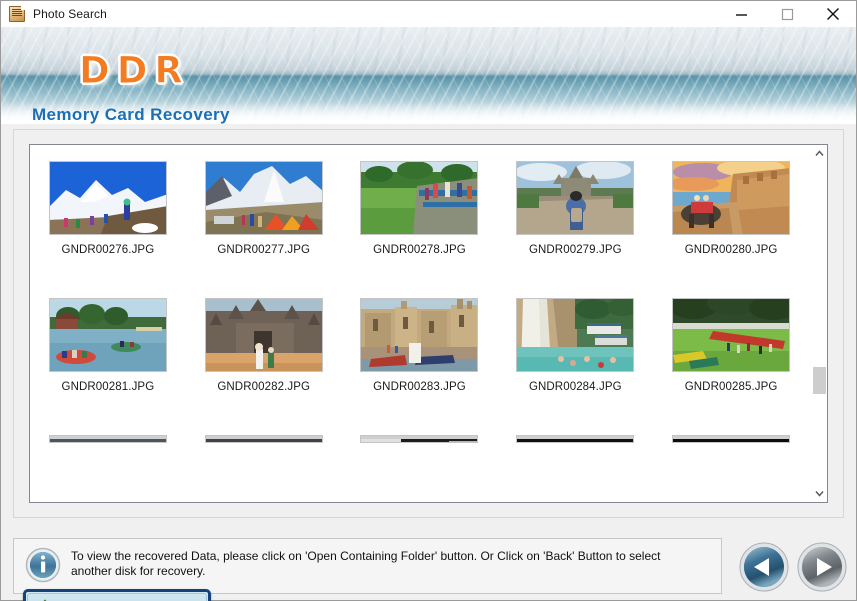  What do you see at coordinates (108, 250) in the screenshot?
I see `thumbnail-caption: GNDR00276.JPG` at bounding box center [108, 250].